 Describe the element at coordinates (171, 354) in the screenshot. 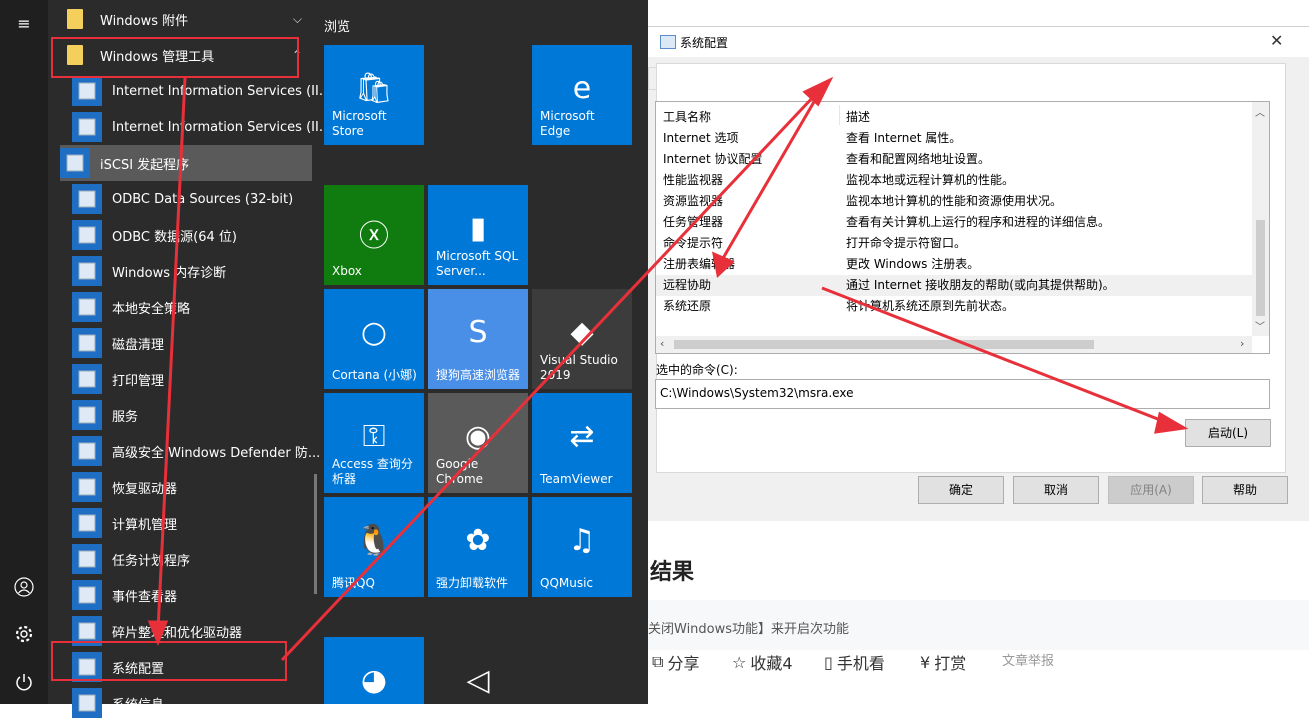

I see `arrow-down` at that location.